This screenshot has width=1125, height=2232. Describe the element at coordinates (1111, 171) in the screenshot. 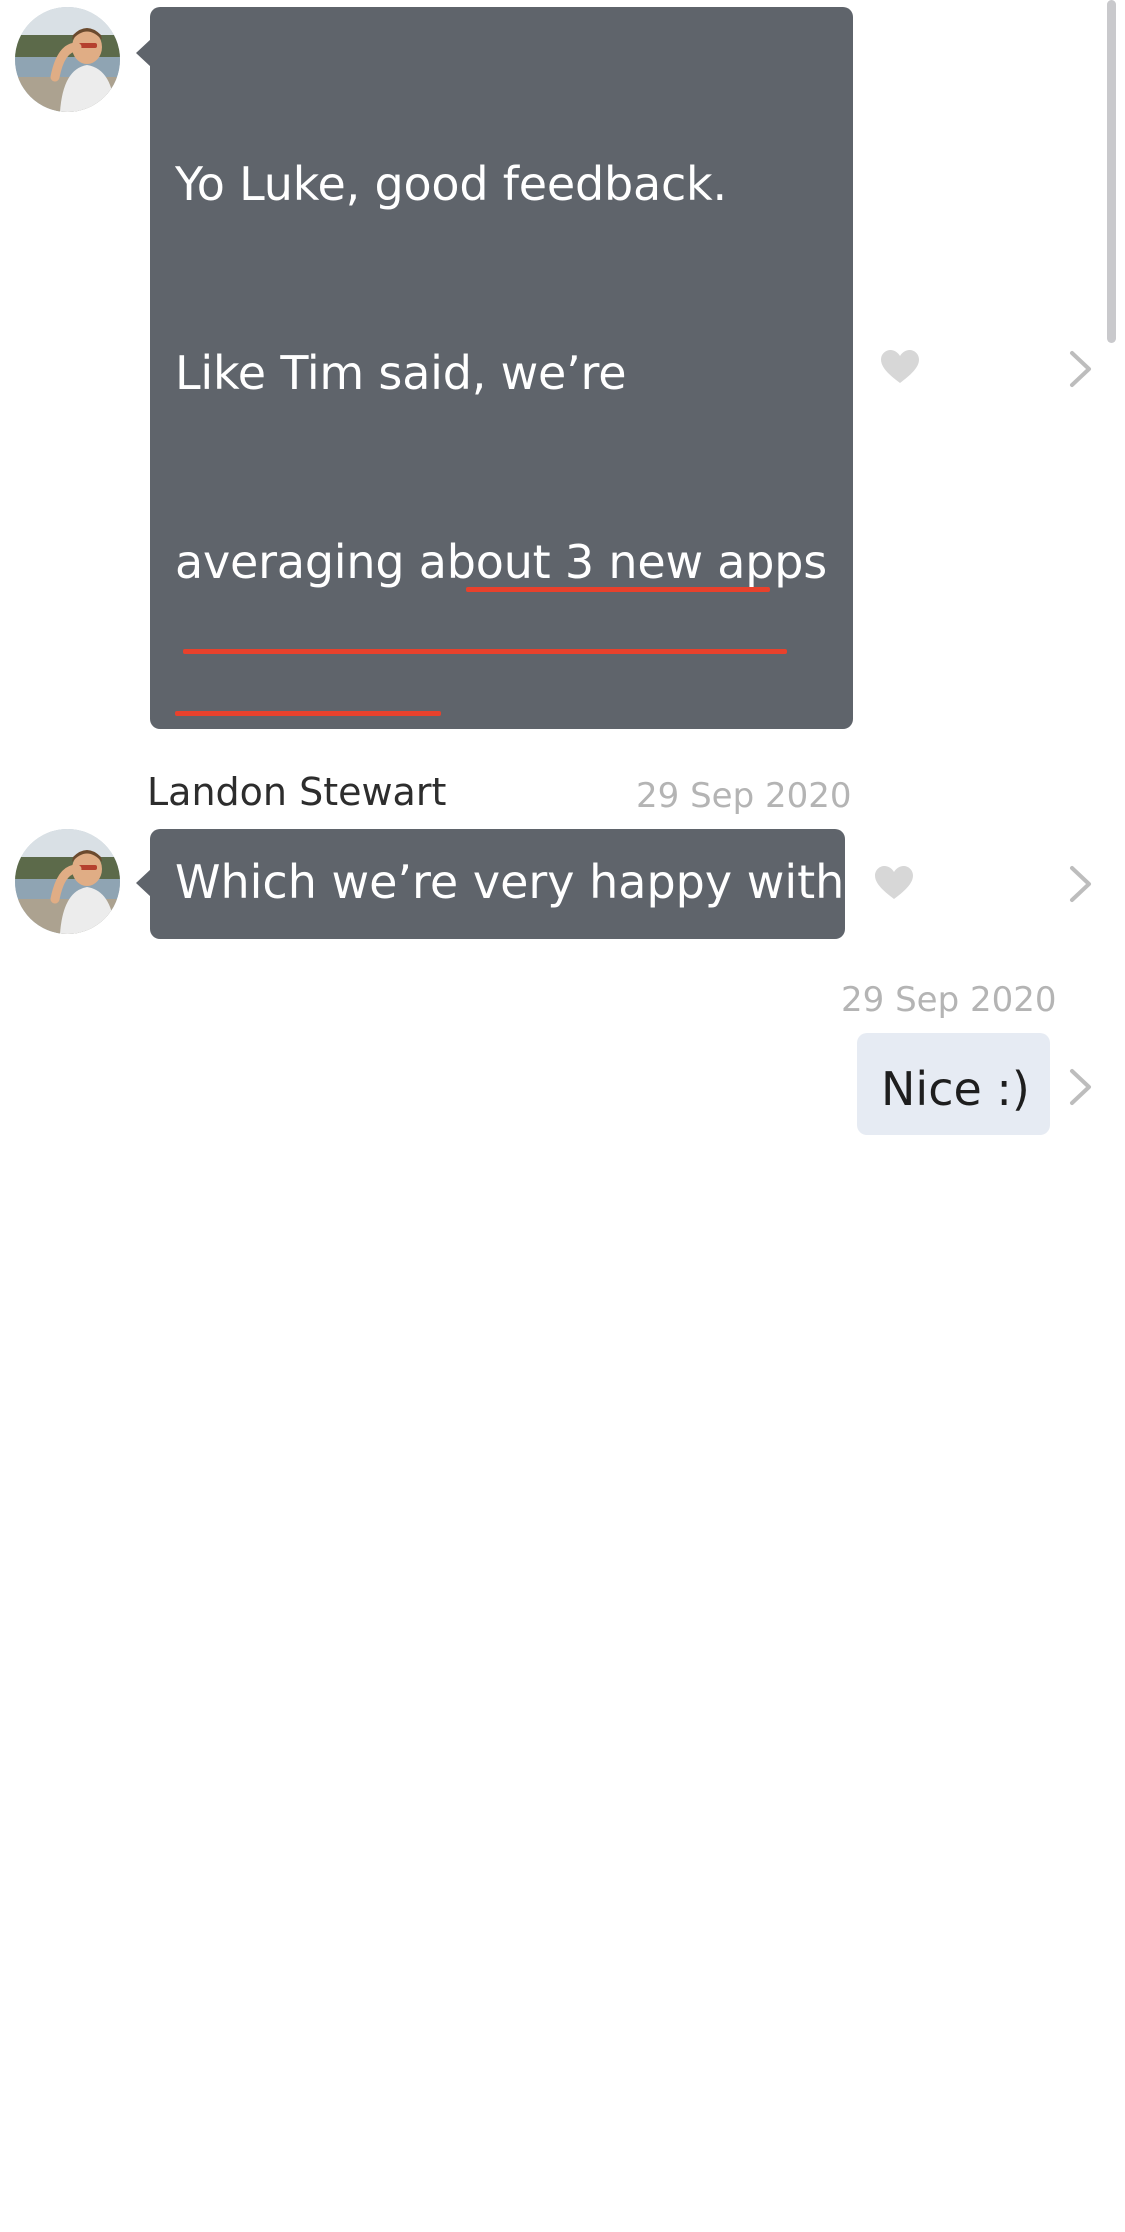

I see `scrollbar` at that location.